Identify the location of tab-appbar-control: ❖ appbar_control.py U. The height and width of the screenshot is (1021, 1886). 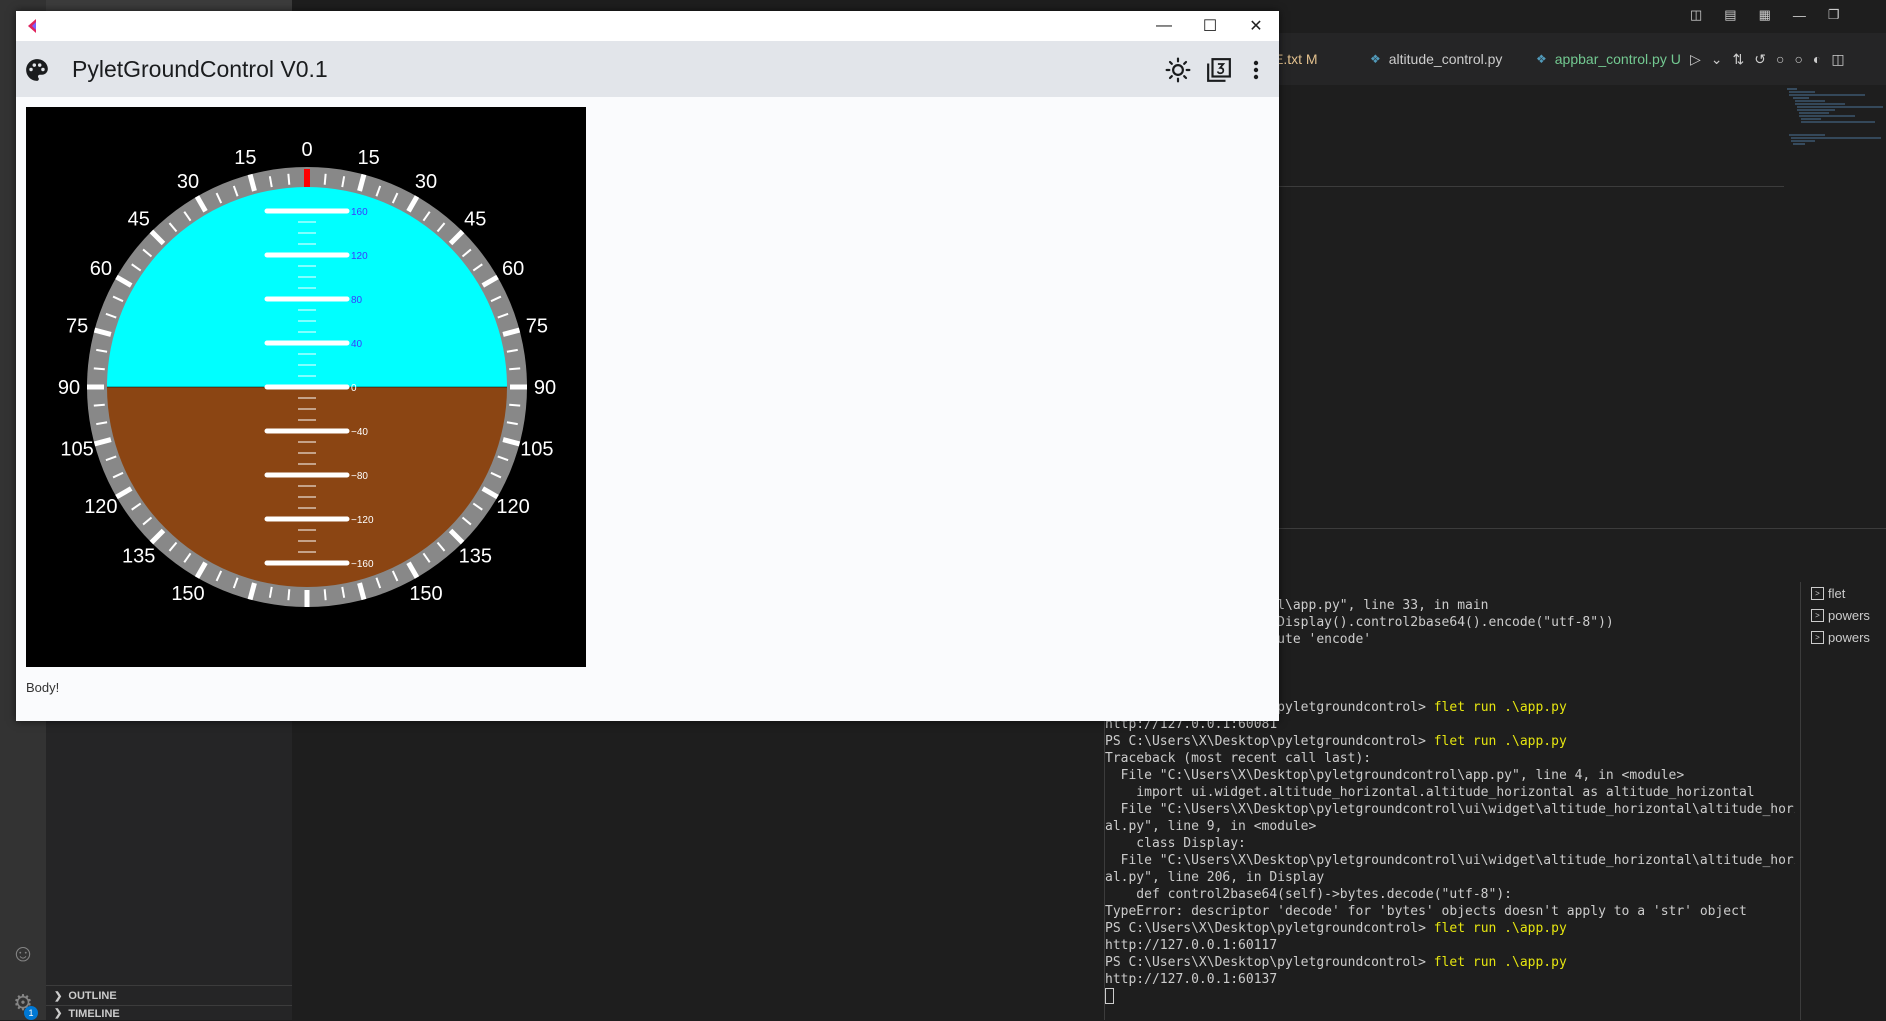
(1608, 59).